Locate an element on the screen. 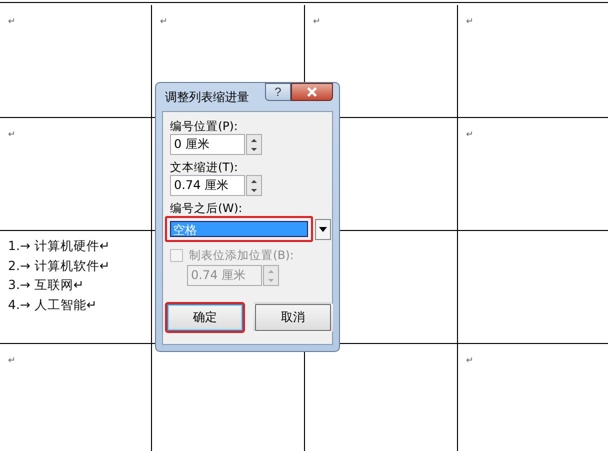 Image resolution: width=608 pixels, height=451 pixels. number-position-field: 0 厘米 is located at coordinates (207, 144).